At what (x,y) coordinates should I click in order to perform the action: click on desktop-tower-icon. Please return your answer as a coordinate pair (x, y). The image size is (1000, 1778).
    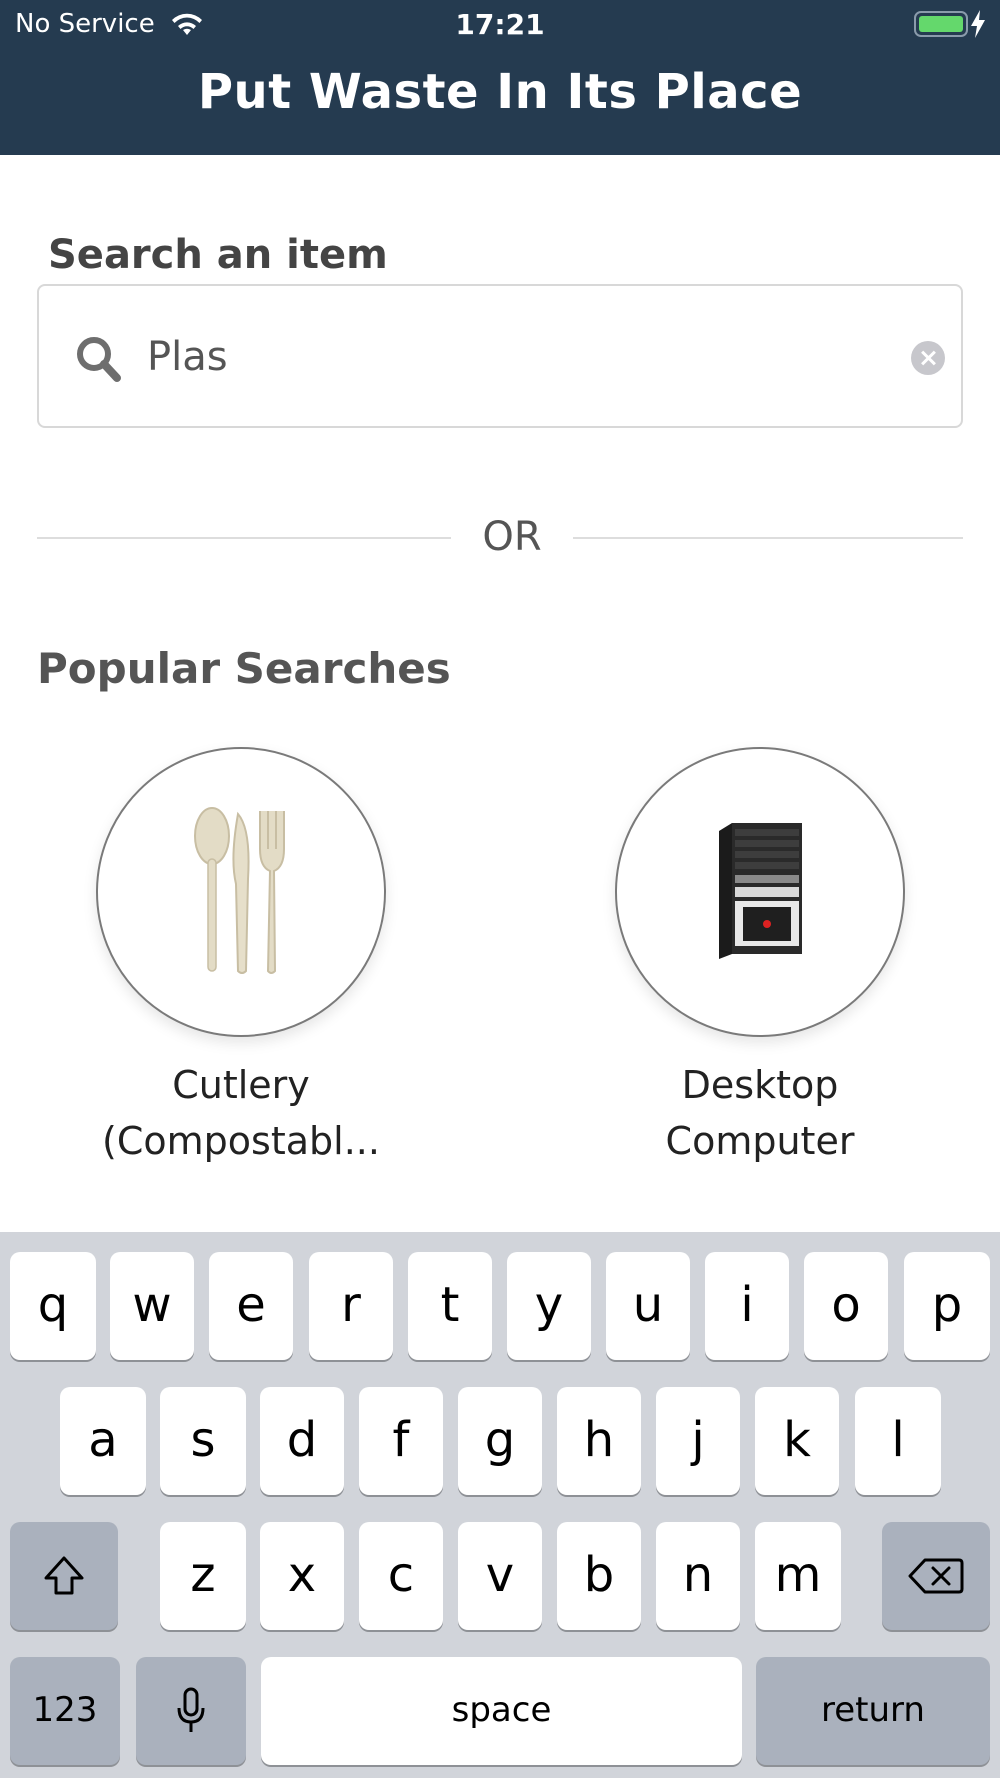
    Looking at the image, I should click on (760, 891).